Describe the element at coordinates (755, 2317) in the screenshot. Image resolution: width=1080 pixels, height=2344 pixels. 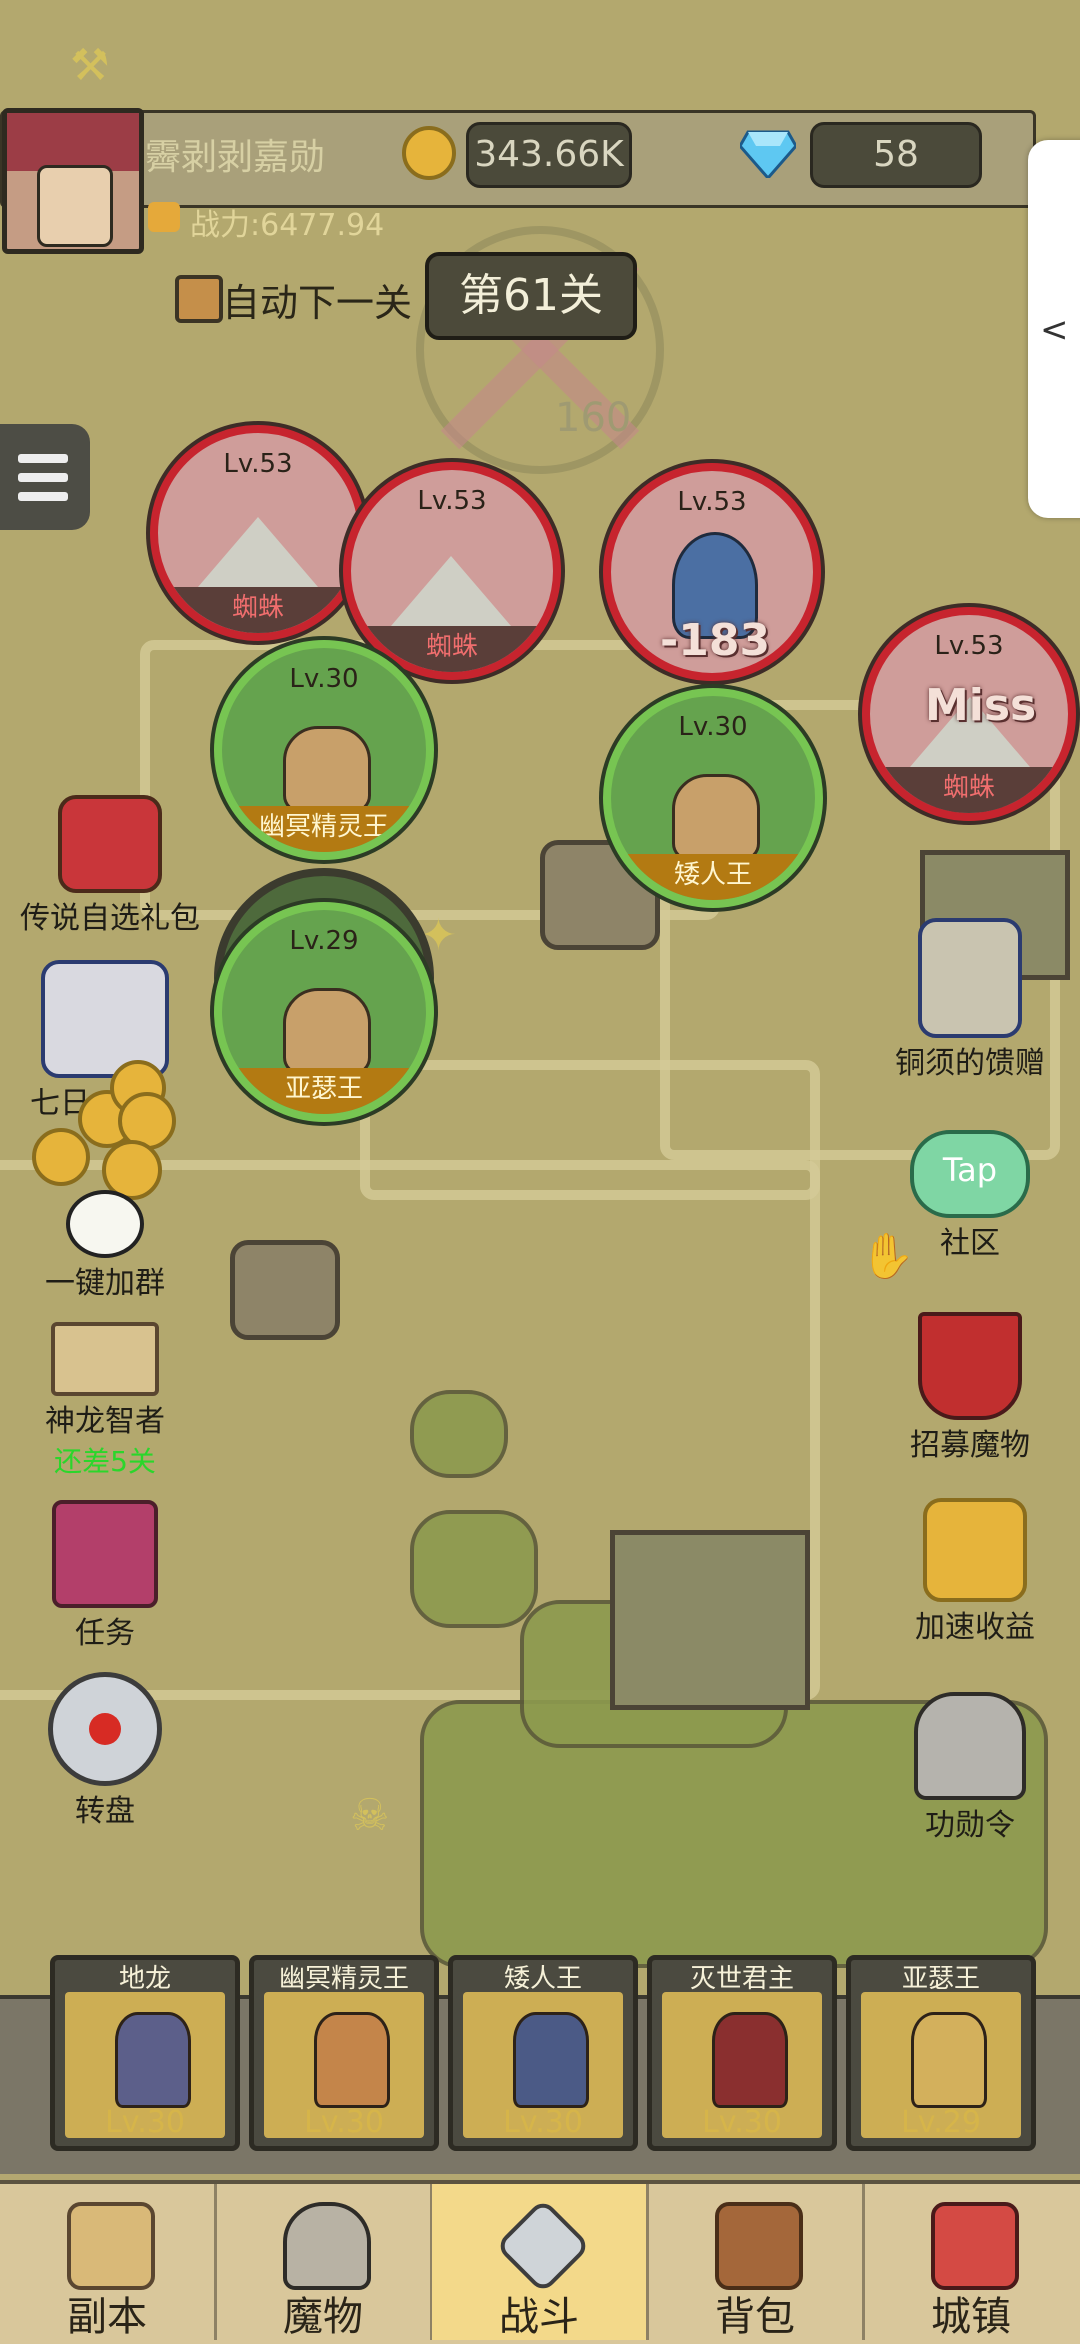
I see `tab-label: 背包` at that location.